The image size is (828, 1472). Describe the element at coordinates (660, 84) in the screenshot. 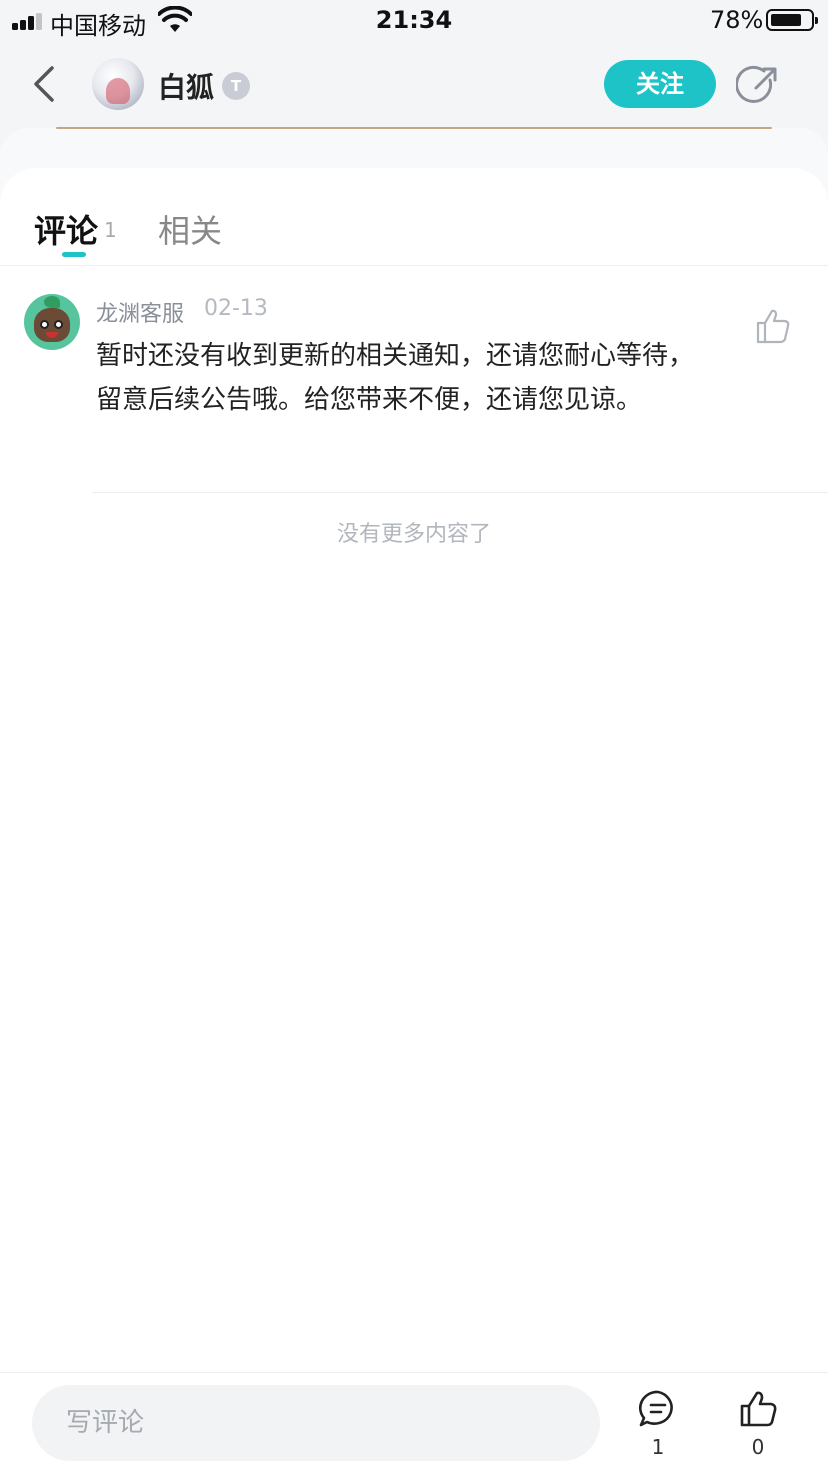

I see `follow-button: 关注` at that location.